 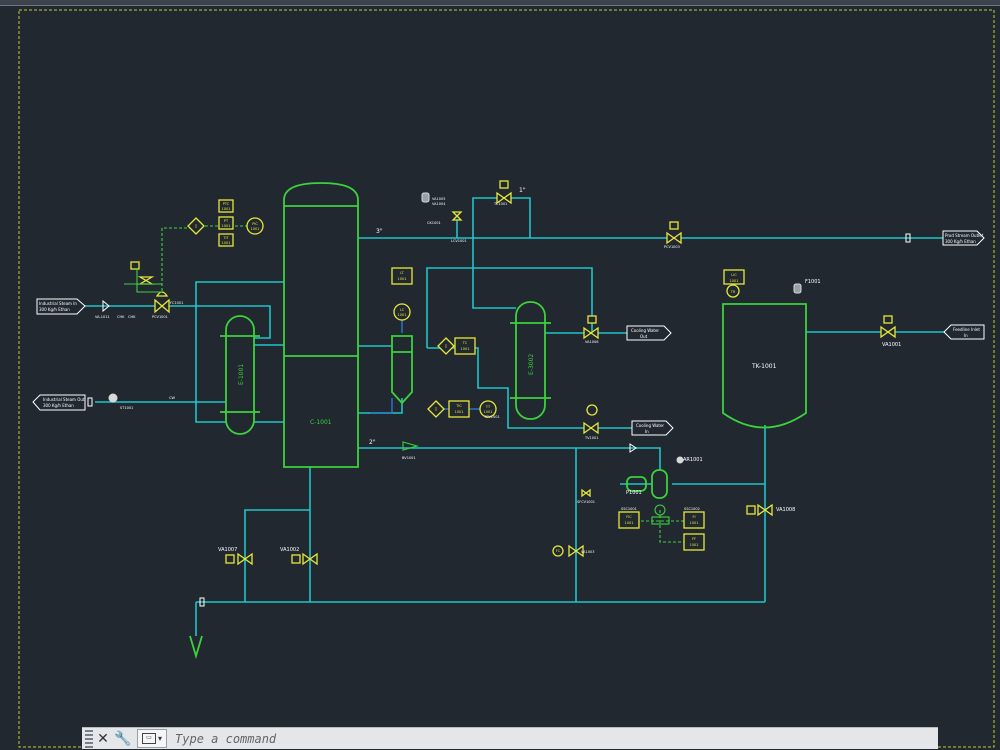 I want to click on lic-text-1: LIC, so click(x=734, y=275).